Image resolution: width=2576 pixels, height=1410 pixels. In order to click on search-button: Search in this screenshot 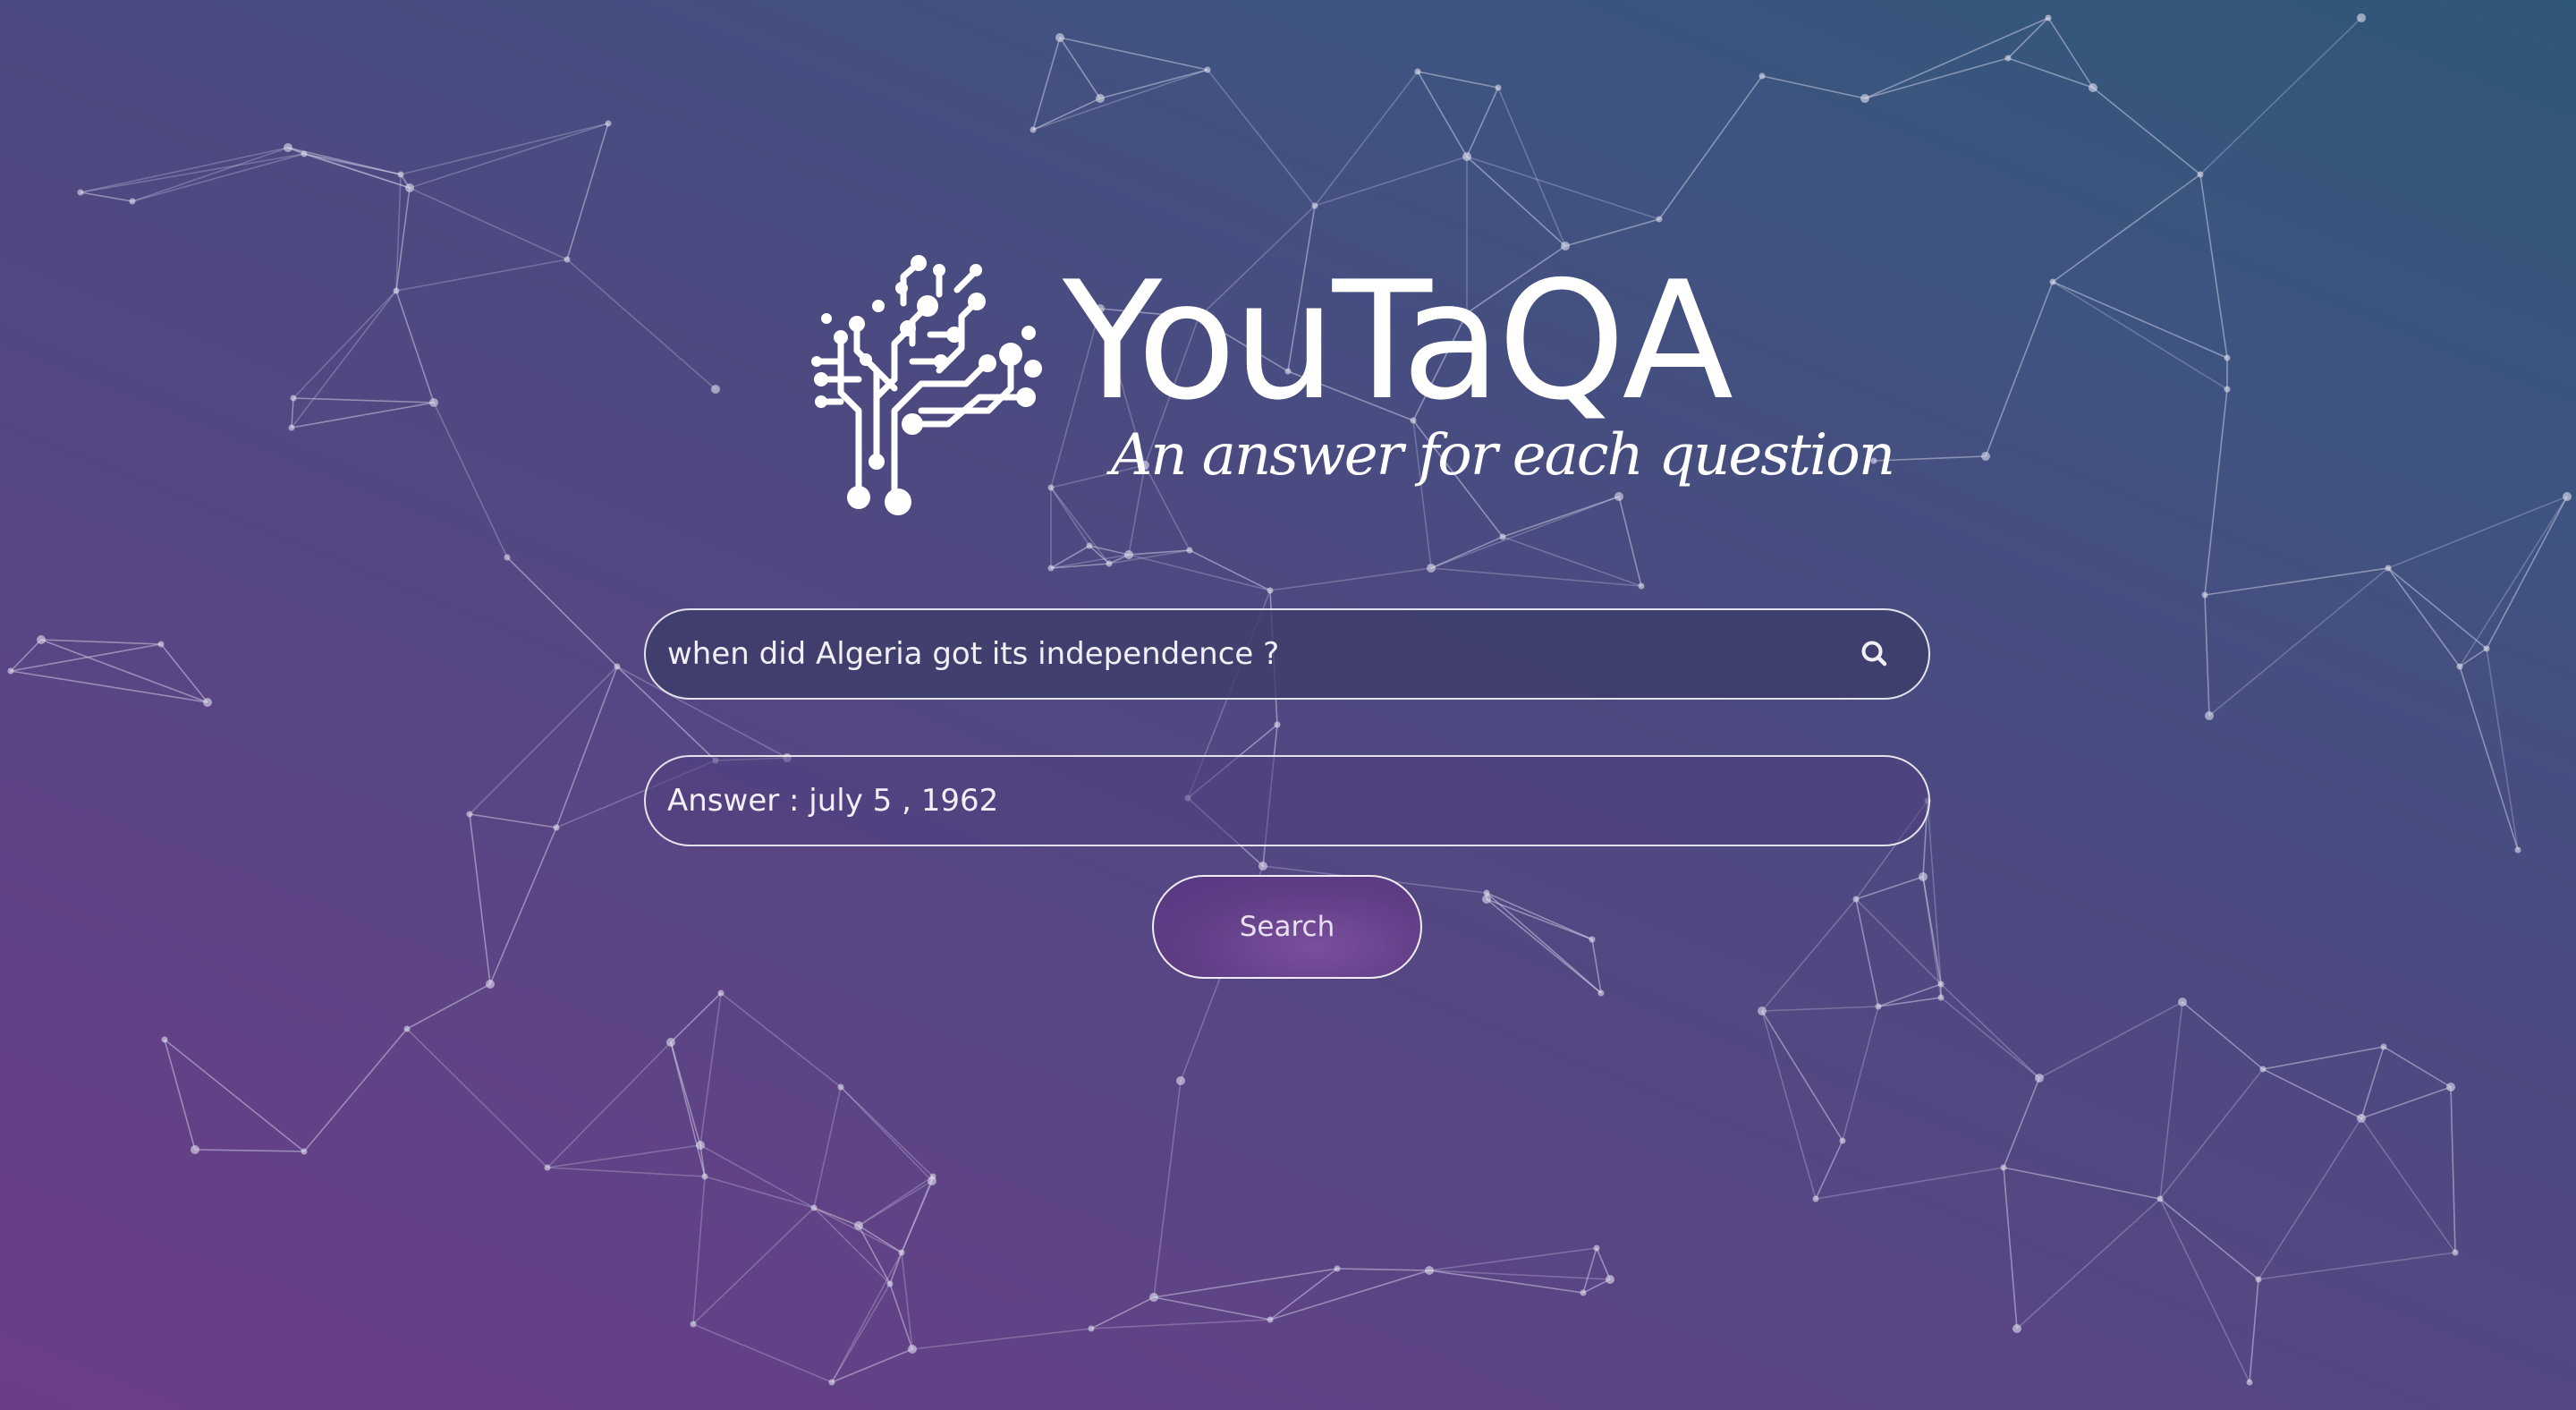, I will do `click(1287, 927)`.